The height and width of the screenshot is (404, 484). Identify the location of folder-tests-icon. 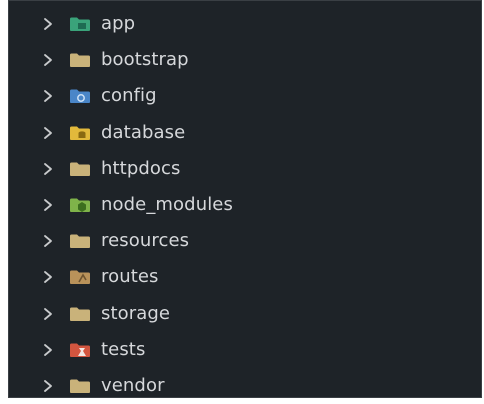
(80, 350).